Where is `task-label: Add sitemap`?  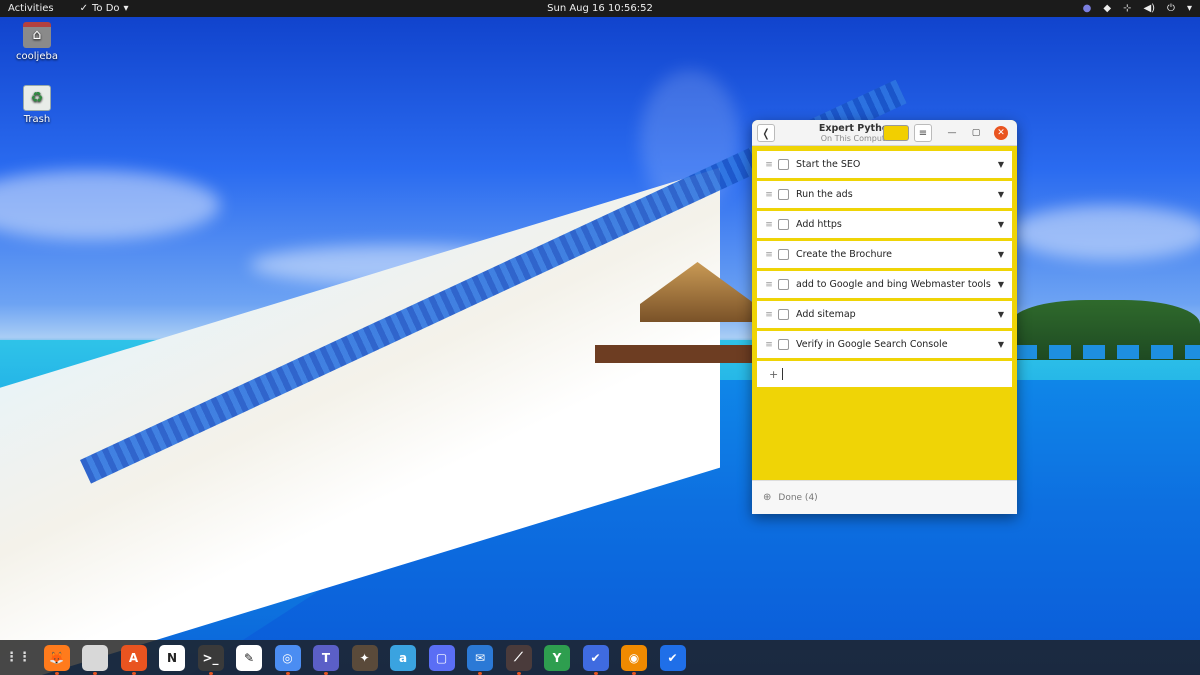 task-label: Add sitemap is located at coordinates (826, 314).